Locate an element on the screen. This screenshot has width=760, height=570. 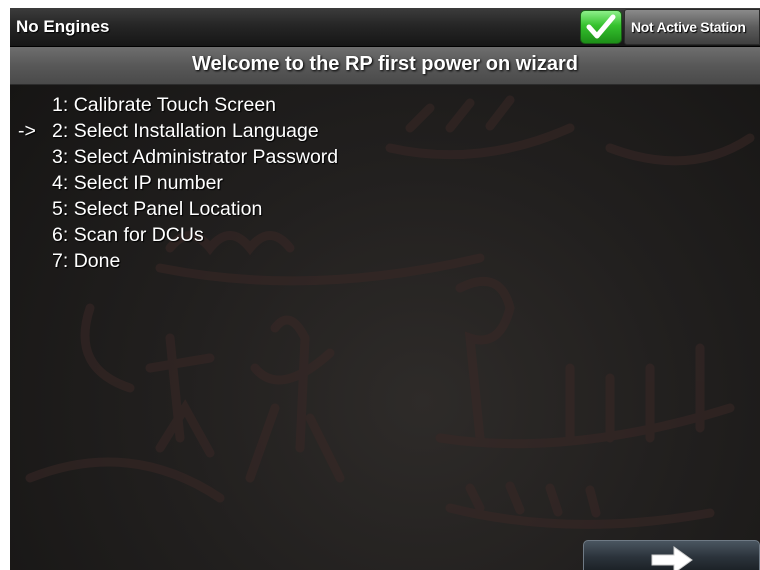
step-label: Select Panel Location is located at coordinates (168, 209).